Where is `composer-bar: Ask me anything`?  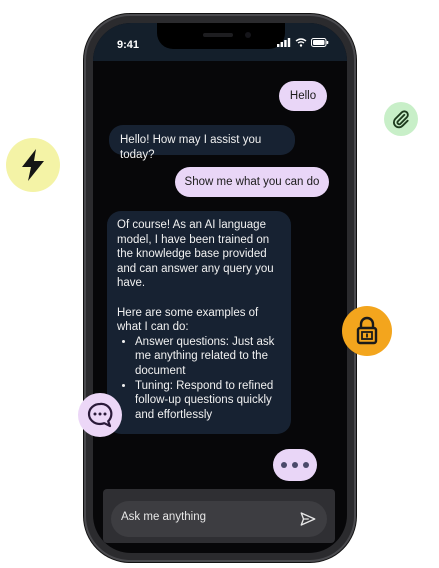
composer-bar: Ask me anything is located at coordinates (219, 516).